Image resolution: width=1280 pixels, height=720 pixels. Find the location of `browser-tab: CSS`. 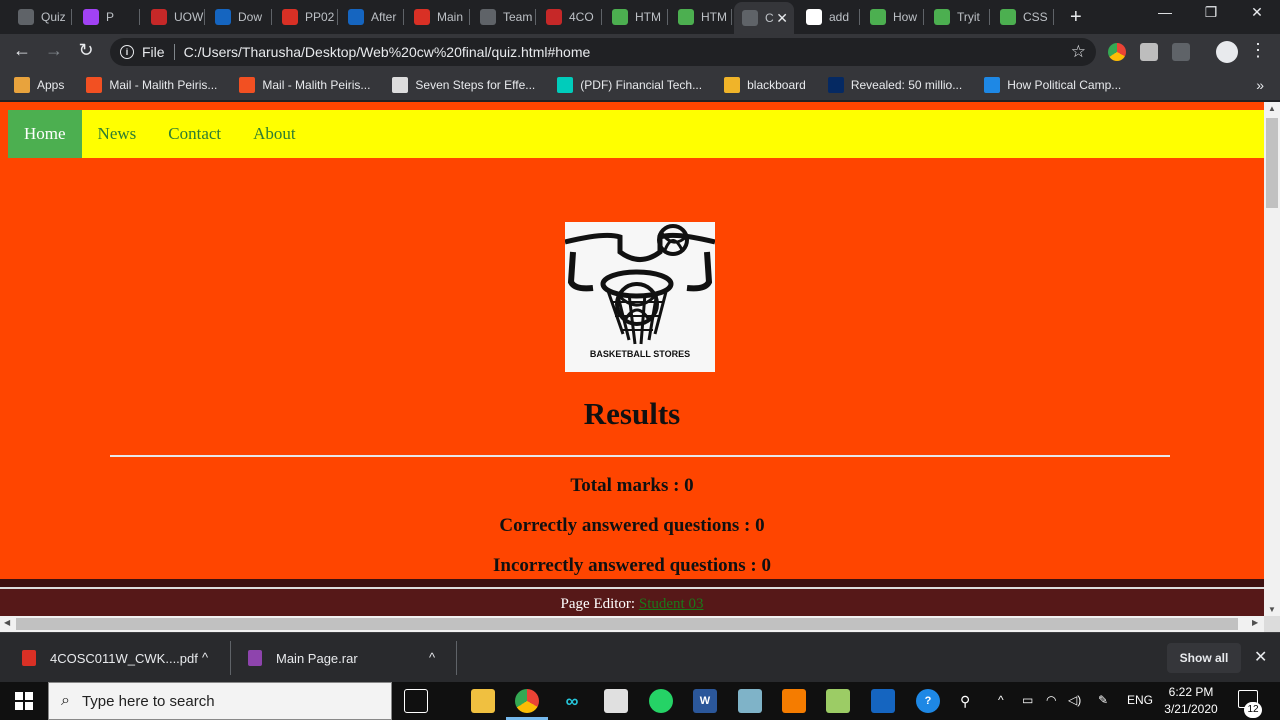

browser-tab: CSS is located at coordinates (1023, 17).